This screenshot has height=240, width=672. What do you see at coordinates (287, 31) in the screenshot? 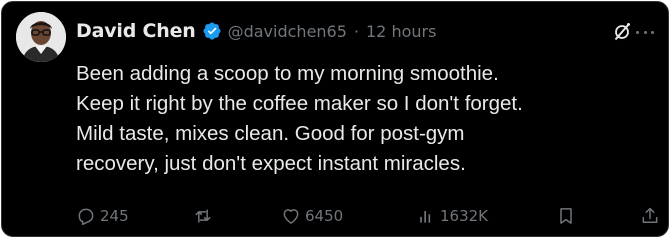
I see `user-handle: @davidchen65` at bounding box center [287, 31].